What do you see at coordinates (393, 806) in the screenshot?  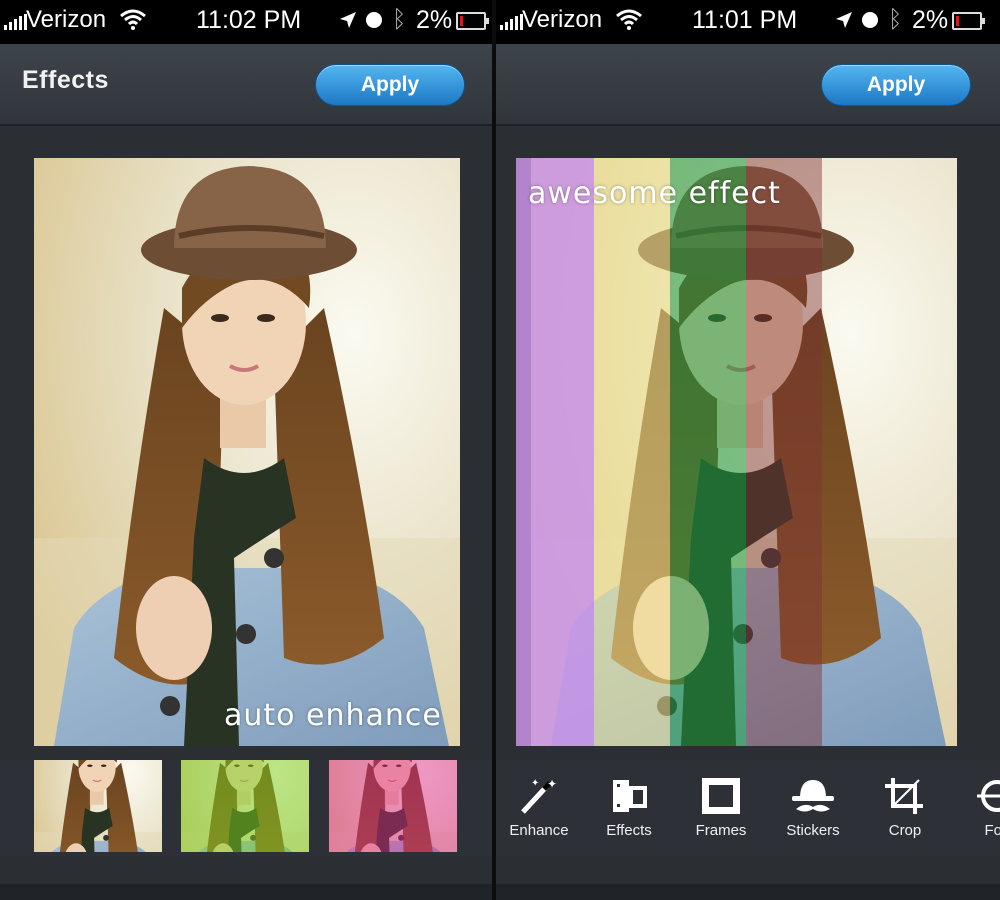 I see `effect-thumbnail-magenta` at bounding box center [393, 806].